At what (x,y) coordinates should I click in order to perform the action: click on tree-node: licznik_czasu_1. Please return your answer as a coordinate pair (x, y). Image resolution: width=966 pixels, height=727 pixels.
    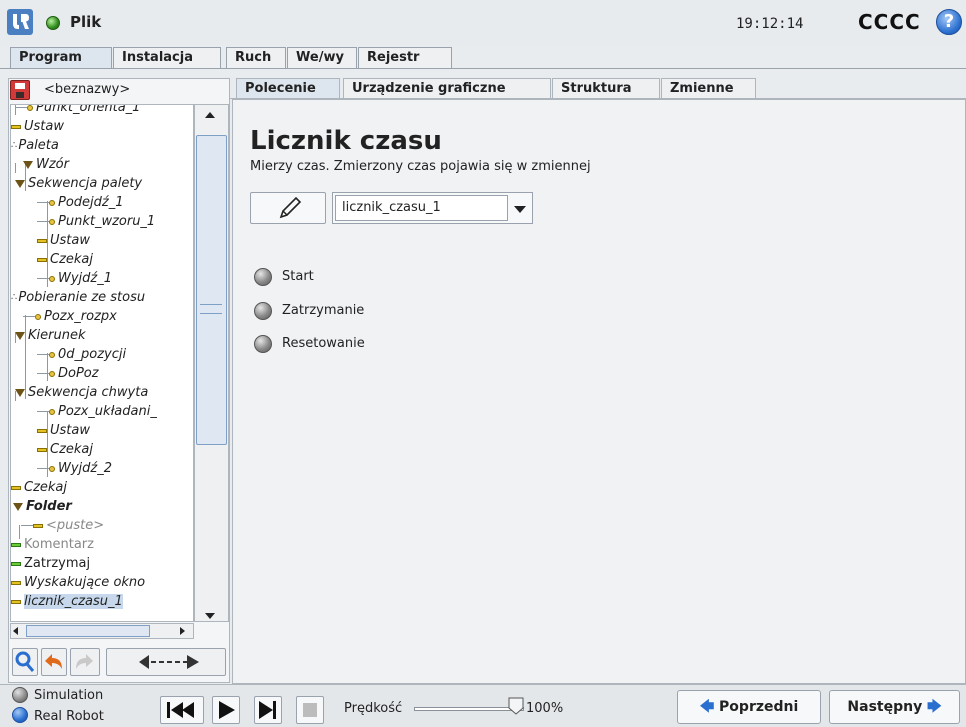
    Looking at the image, I should click on (67, 601).